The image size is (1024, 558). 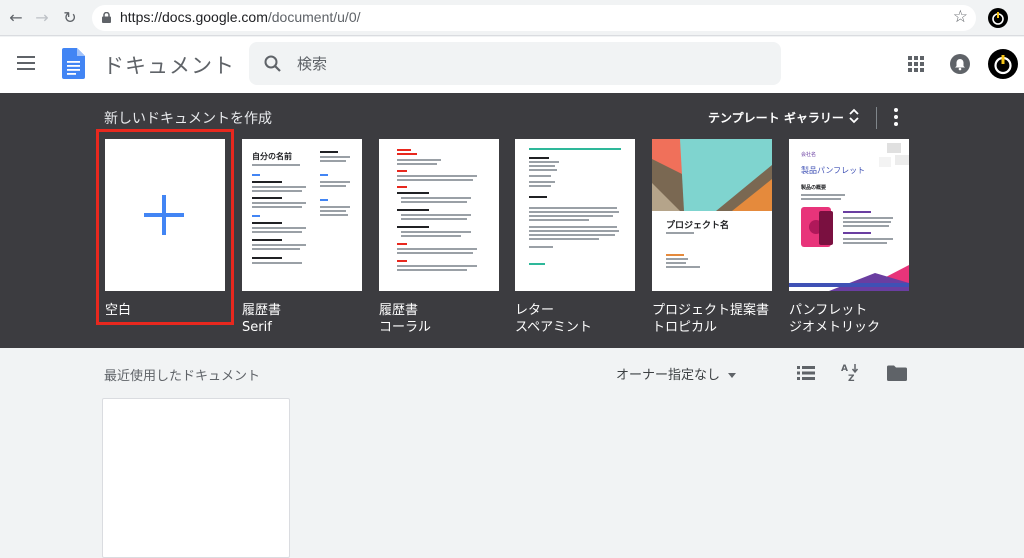 What do you see at coordinates (835, 327) in the screenshot?
I see `template-label-line2: ジオメトリック` at bounding box center [835, 327].